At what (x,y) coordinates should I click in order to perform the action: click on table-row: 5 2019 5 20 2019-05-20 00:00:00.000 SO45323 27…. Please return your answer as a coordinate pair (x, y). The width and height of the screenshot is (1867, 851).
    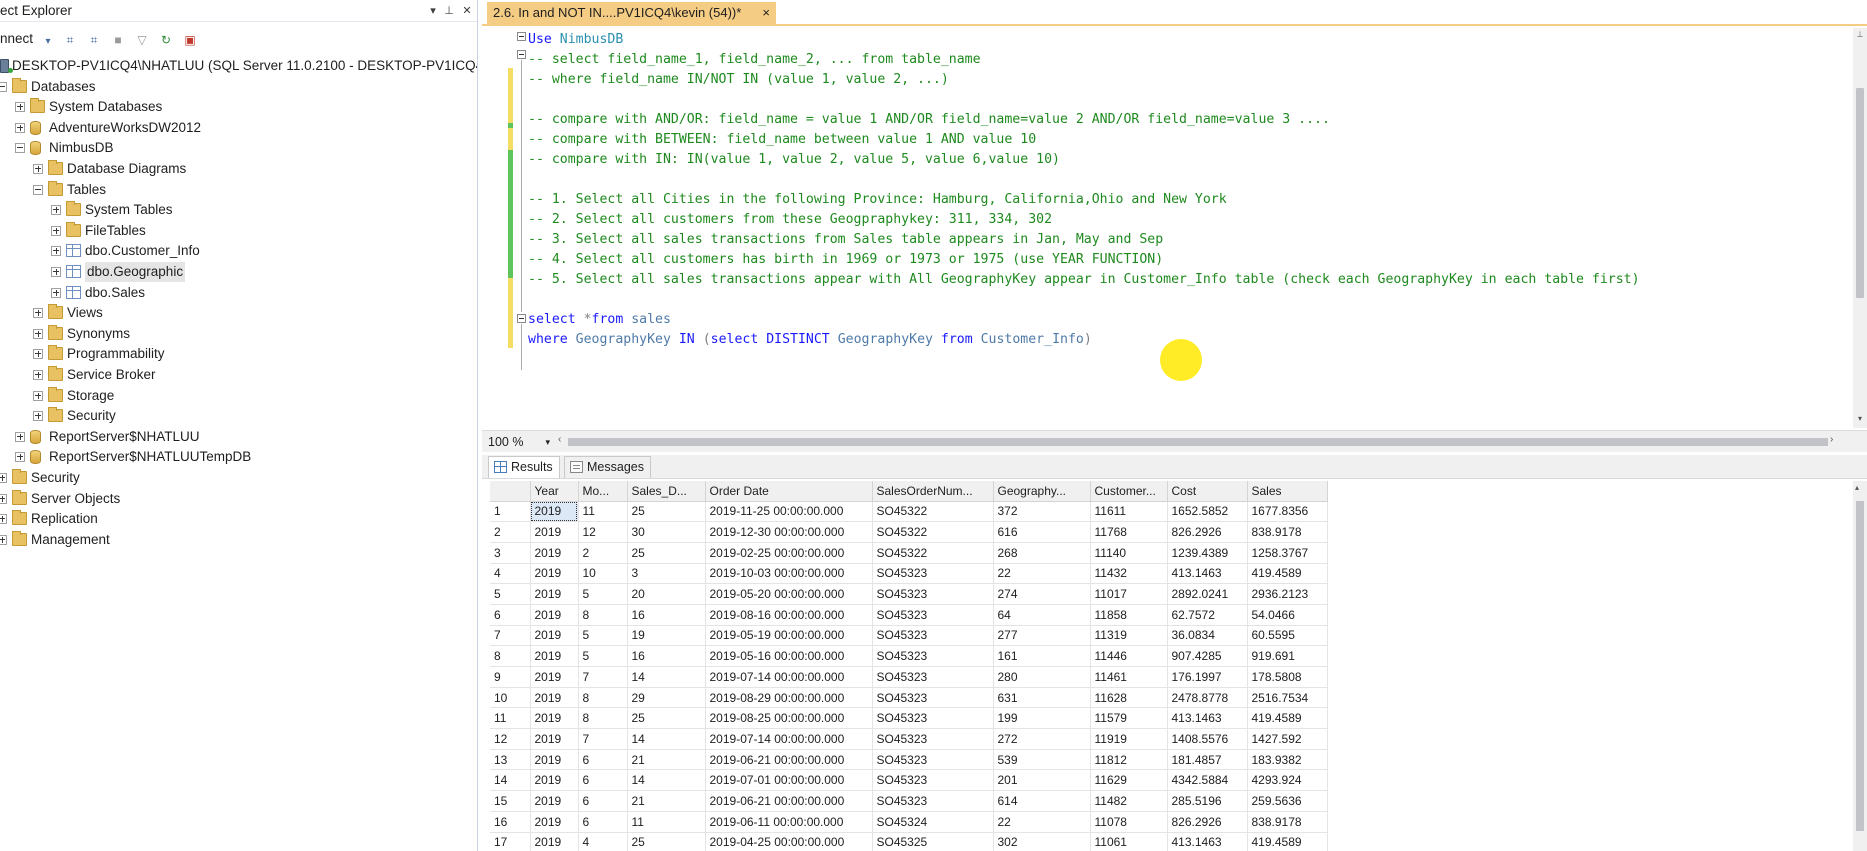
    Looking at the image, I should click on (909, 594).